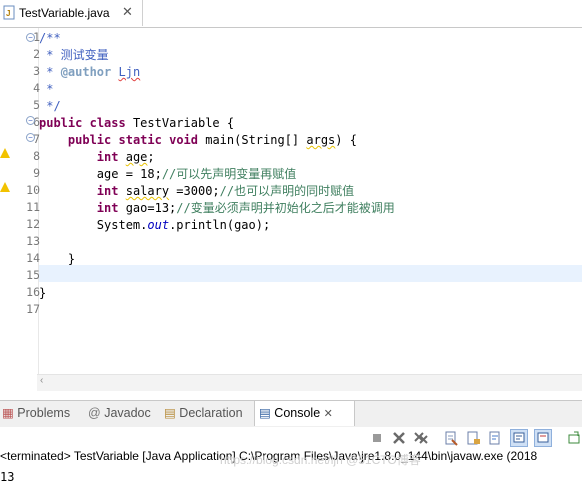 This screenshot has height=496, width=582. I want to click on code-line: age = 18;//可以先声明变量再赋值, so click(167, 174).